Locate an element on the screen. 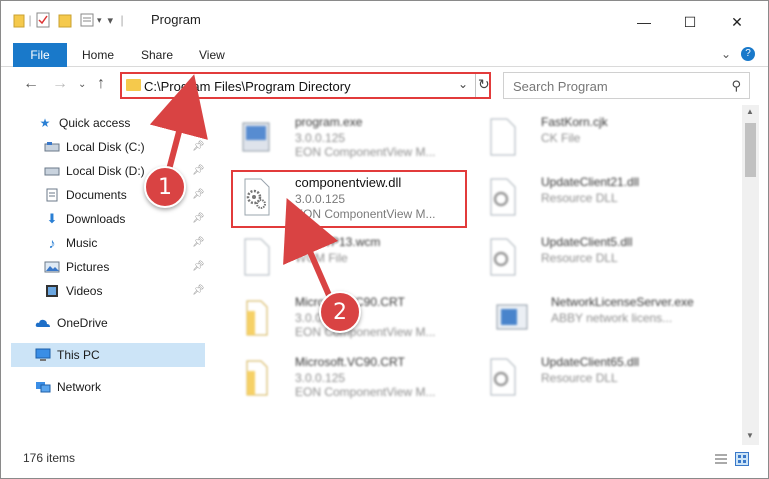  sidebar-item-network: Network is located at coordinates (68, 387).